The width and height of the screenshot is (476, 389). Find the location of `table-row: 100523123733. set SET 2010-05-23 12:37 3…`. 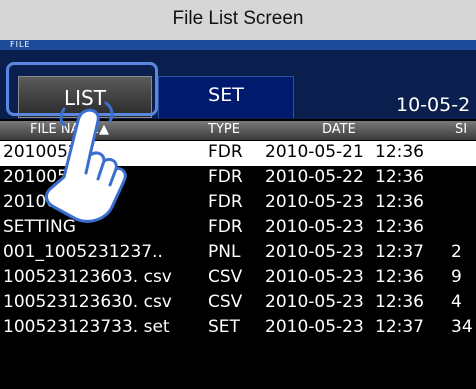

table-row: 100523123733. set SET 2010-05-23 12:37 3… is located at coordinates (238, 328).